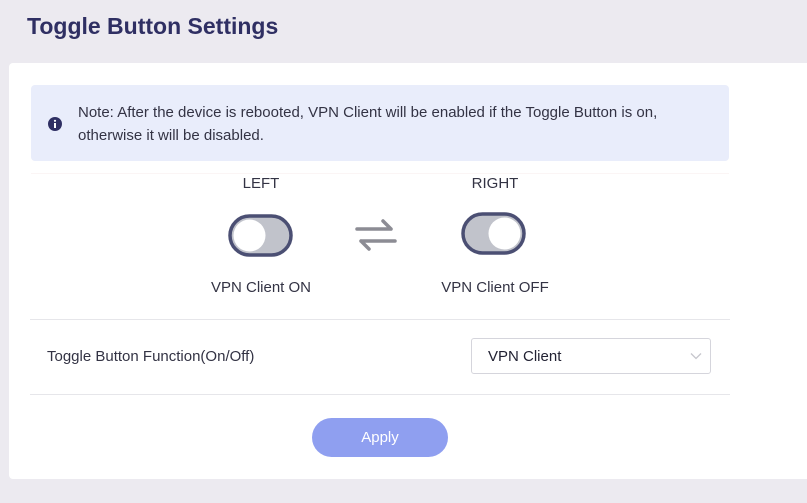 The height and width of the screenshot is (503, 807). What do you see at coordinates (380, 437) in the screenshot?
I see `apply-button: Apply` at bounding box center [380, 437].